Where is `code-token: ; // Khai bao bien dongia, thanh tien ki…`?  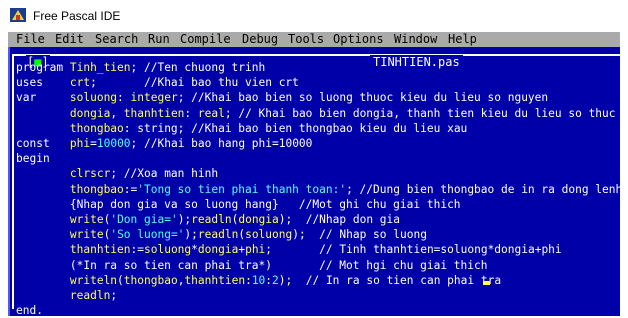
code-token: ; // Khai bao bien dongia, thanh tien ki… is located at coordinates (420, 113).